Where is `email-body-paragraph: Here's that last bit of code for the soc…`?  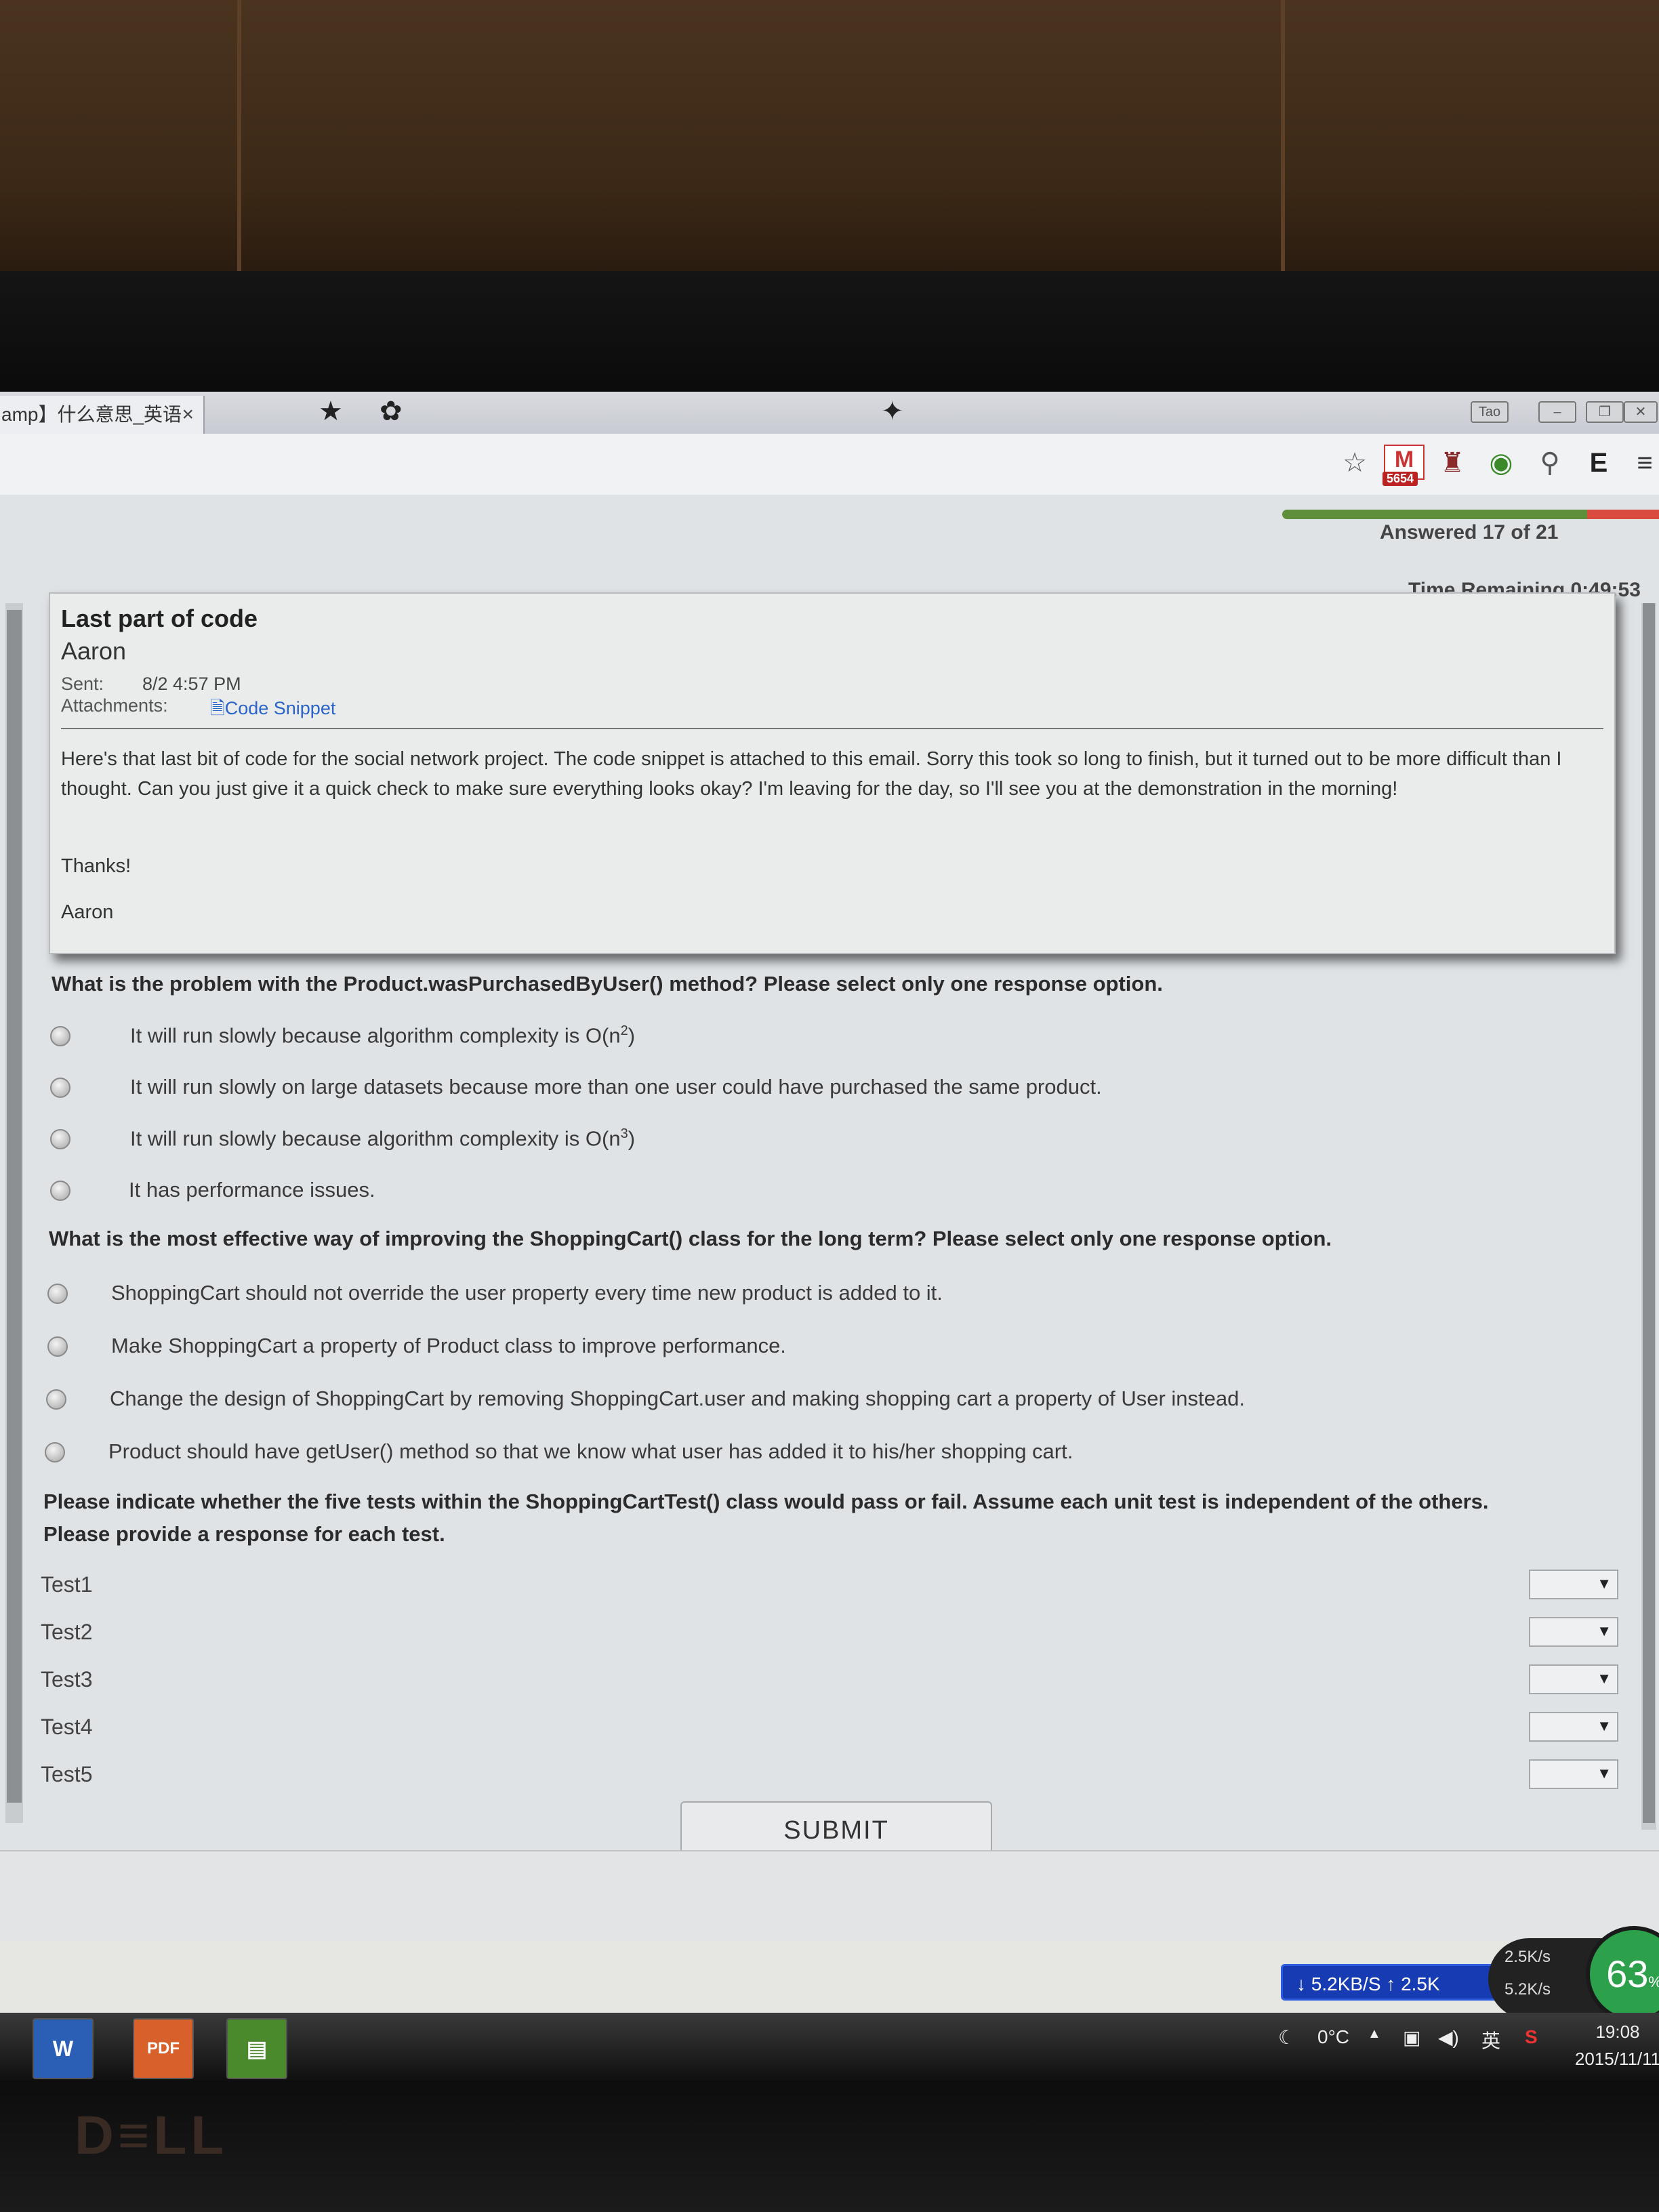
email-body-paragraph: Here's that last bit of code for the soc… is located at coordinates (812, 774).